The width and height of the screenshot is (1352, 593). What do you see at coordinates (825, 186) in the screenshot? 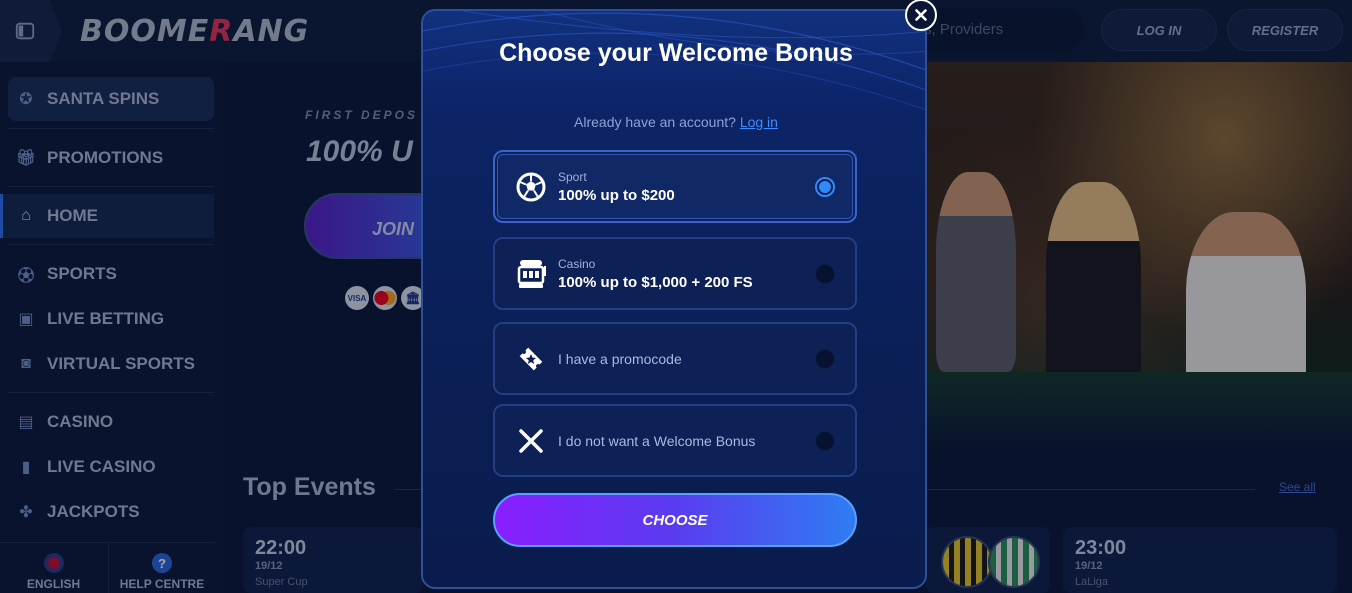
I see `radio-selected` at bounding box center [825, 186].